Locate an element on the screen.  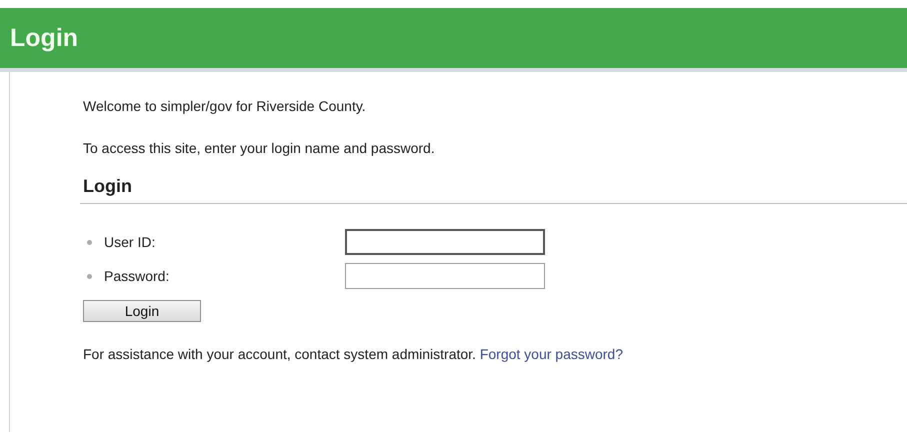
field-label: User ID: is located at coordinates (130, 242).